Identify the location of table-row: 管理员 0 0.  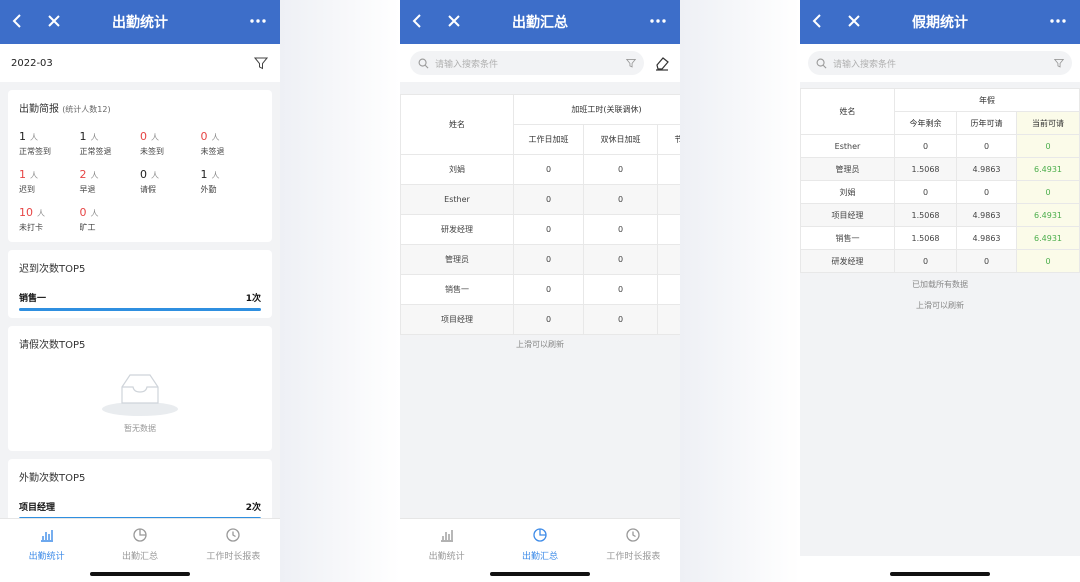
(540, 259).